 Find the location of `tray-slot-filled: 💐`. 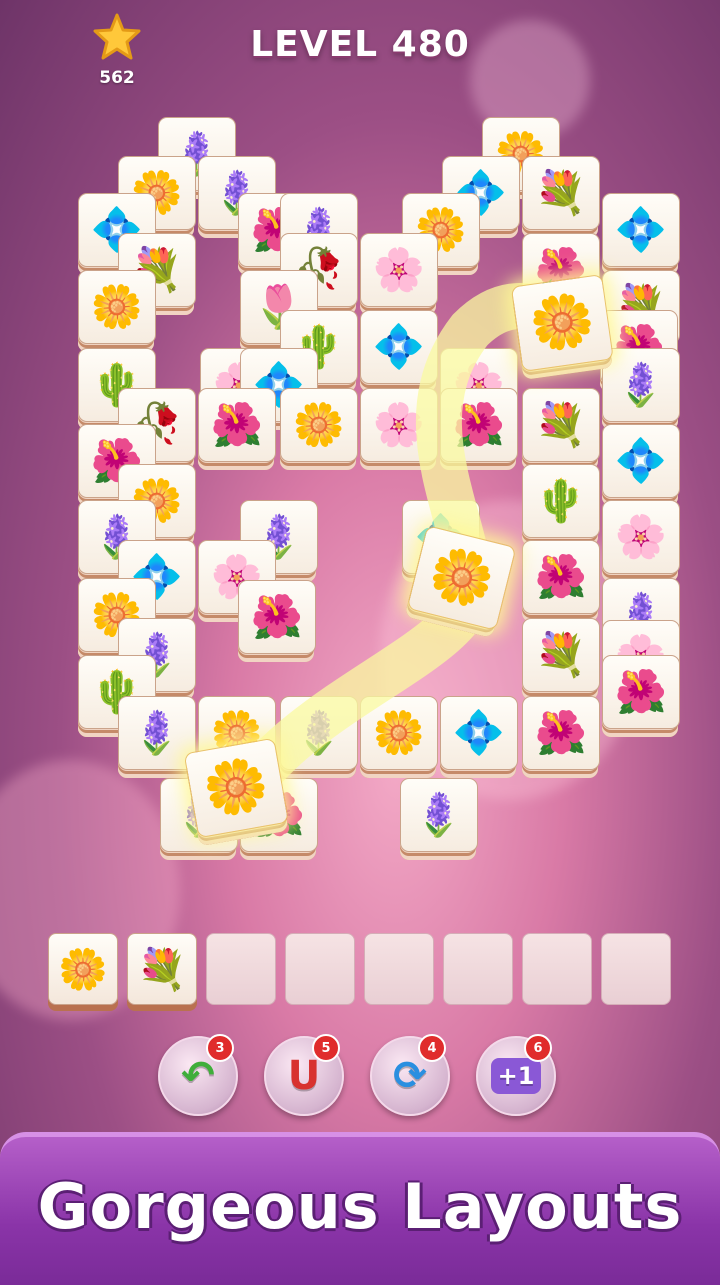

tray-slot-filled: 💐 is located at coordinates (162, 969).